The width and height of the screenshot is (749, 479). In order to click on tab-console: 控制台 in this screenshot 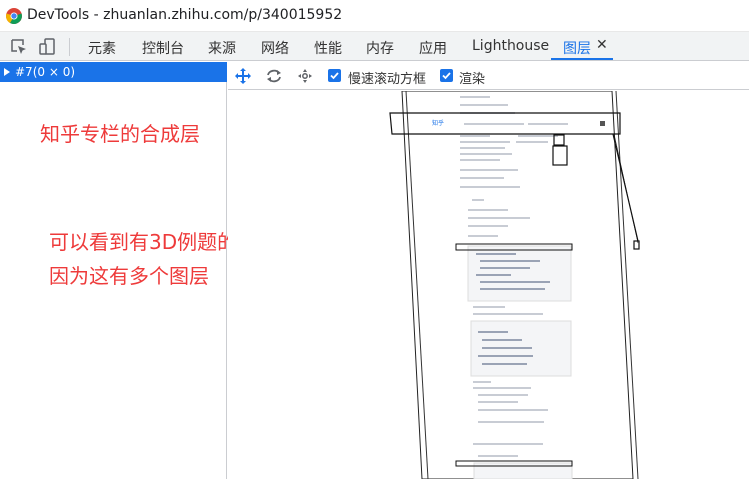, I will do `click(163, 48)`.